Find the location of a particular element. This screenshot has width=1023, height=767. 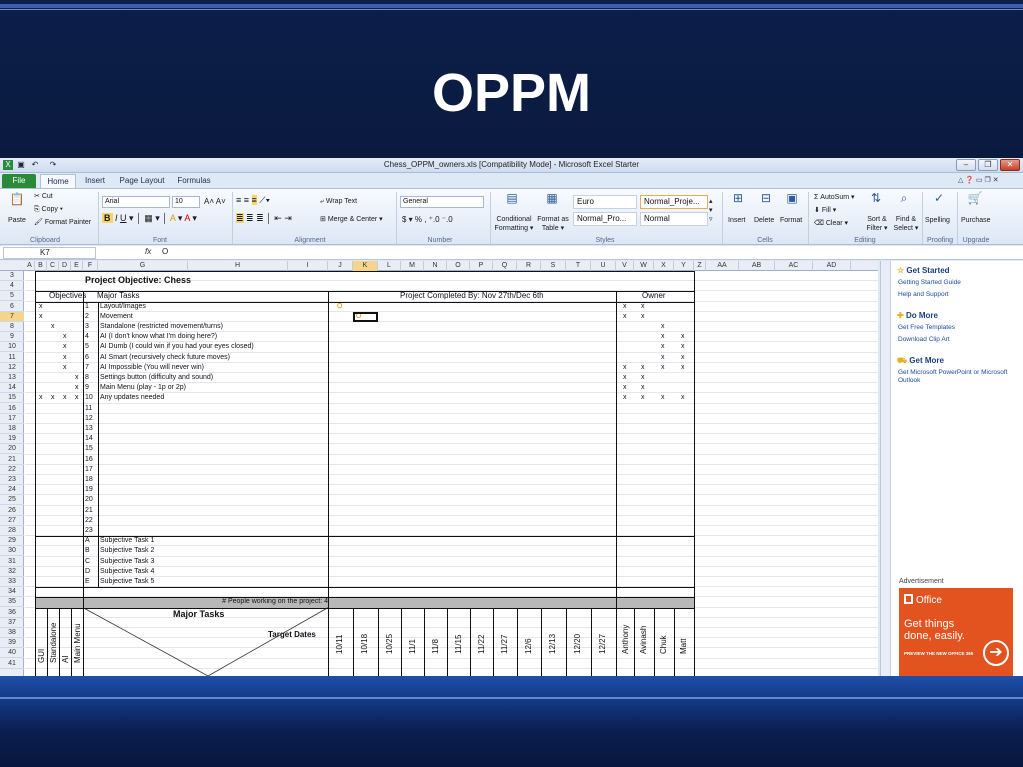

format-as-table-button: Format as Table ▾ is located at coordinates (553, 224).